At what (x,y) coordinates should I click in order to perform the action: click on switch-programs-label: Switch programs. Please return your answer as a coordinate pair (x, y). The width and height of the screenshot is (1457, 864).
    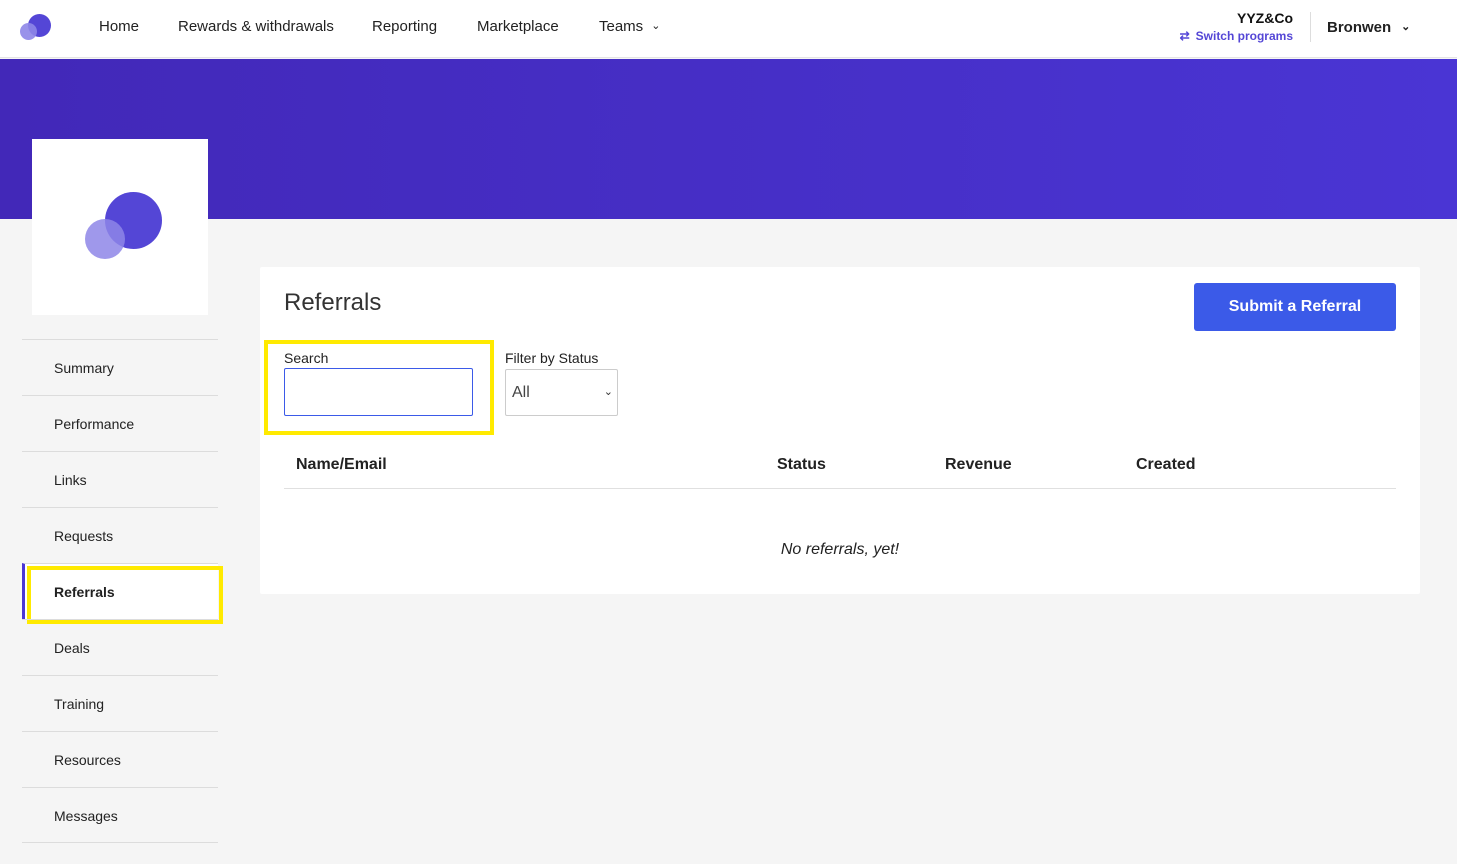
    Looking at the image, I should click on (1244, 36).